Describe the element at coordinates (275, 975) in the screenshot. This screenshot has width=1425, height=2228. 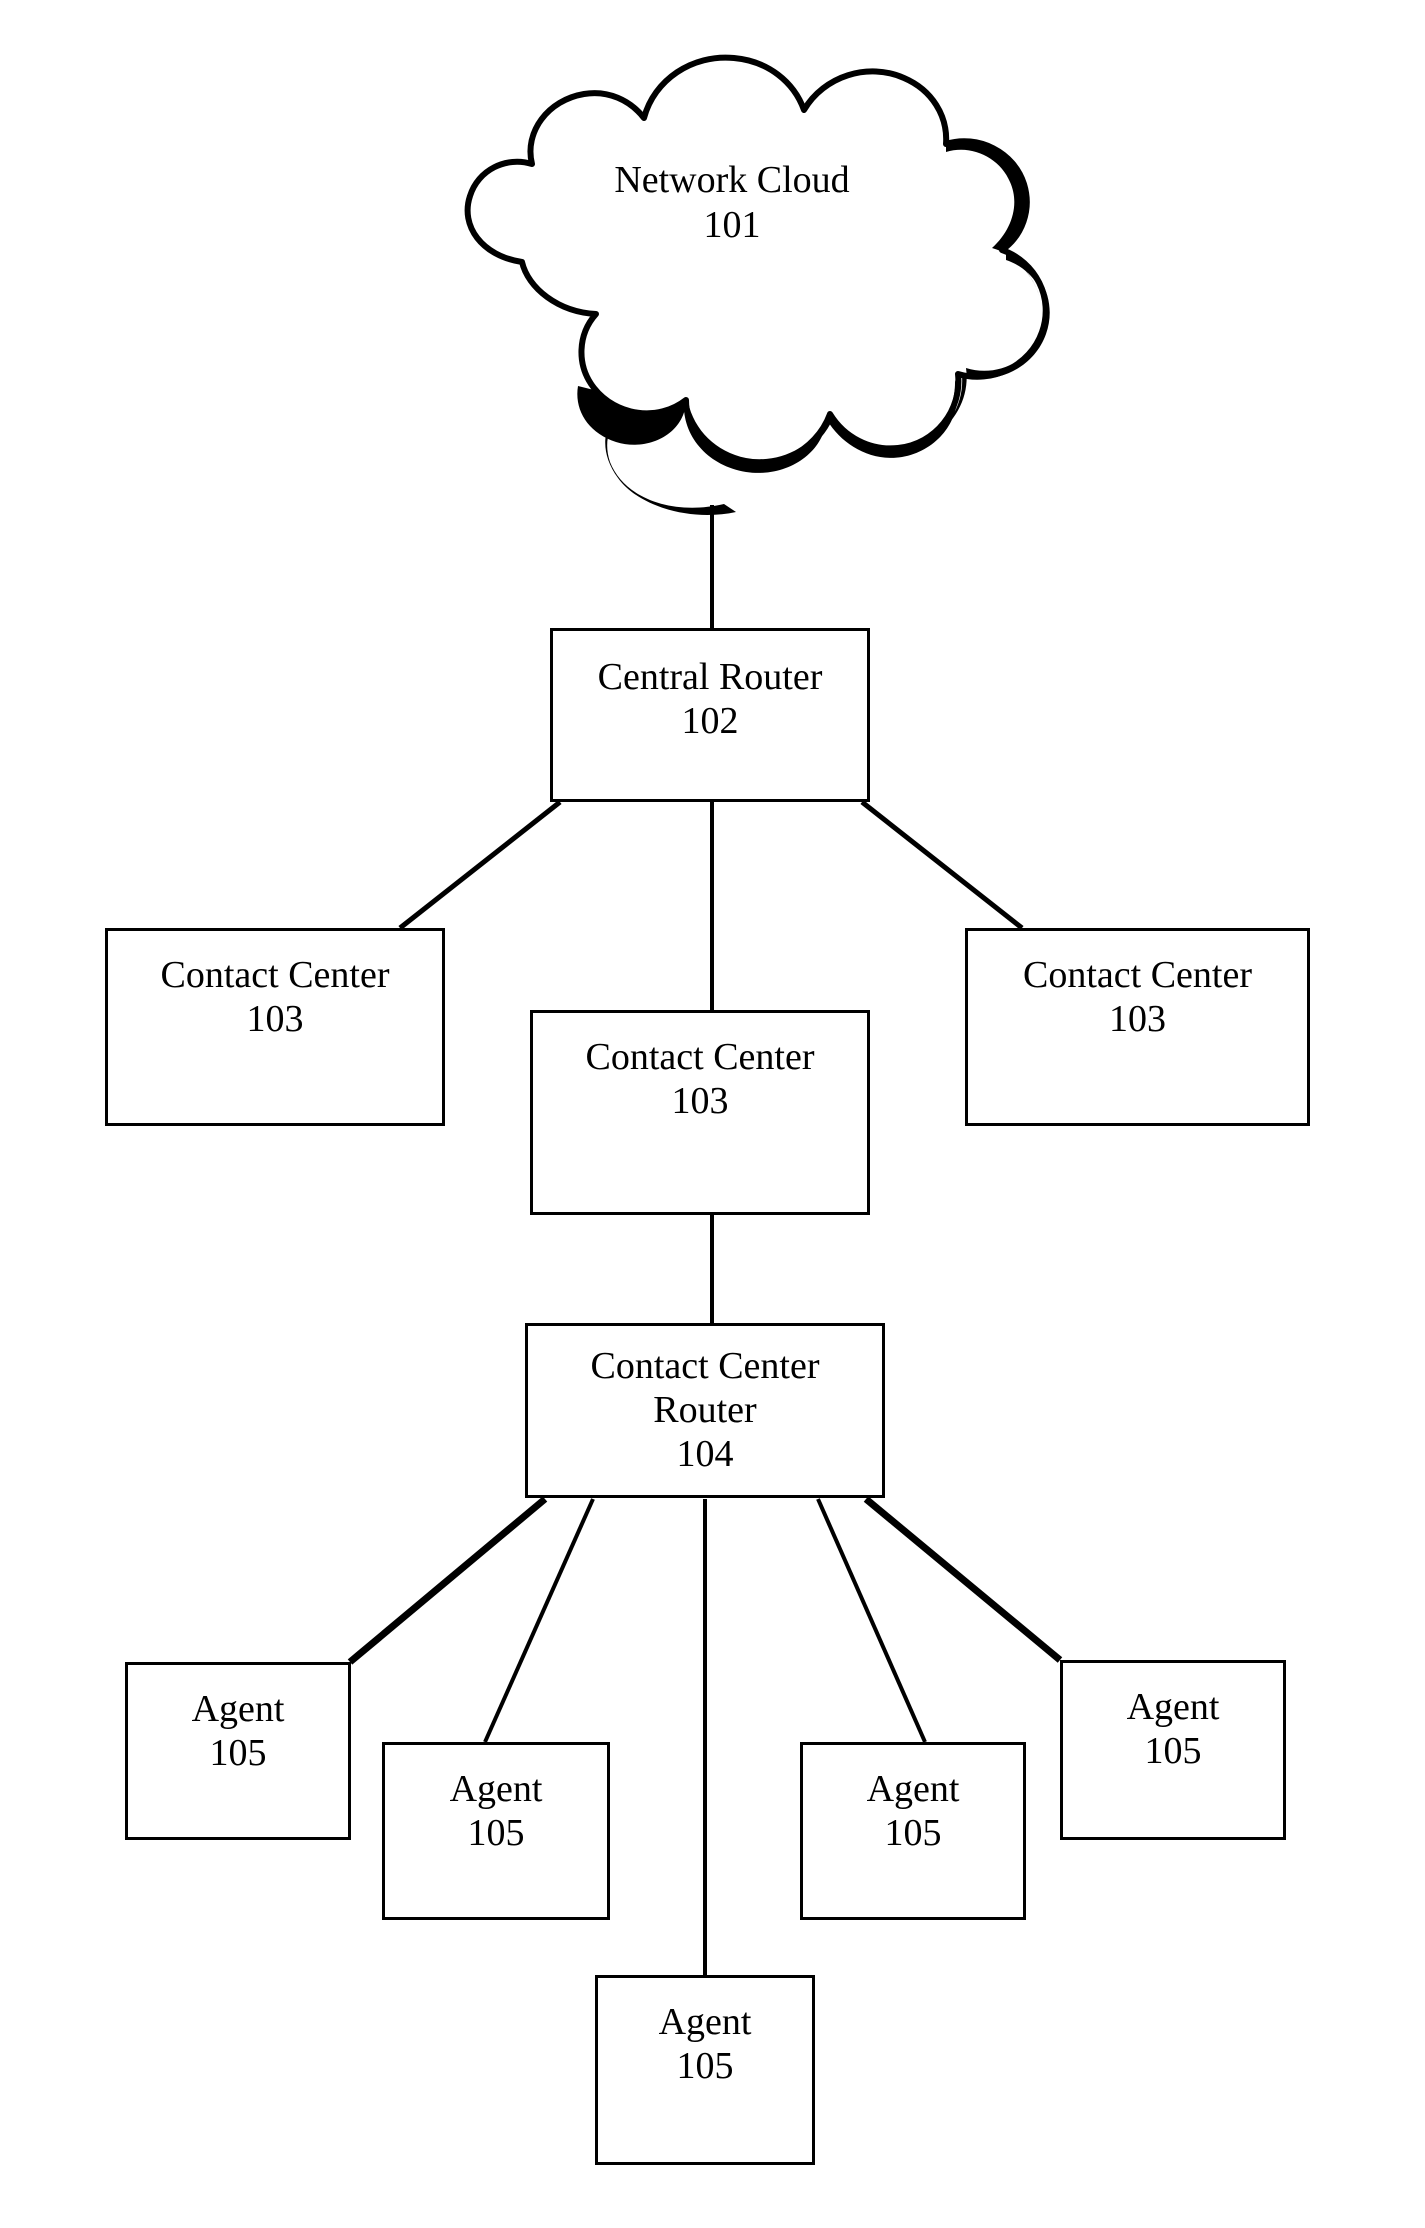
I see `contact-center-left-label: Contact Center` at that location.